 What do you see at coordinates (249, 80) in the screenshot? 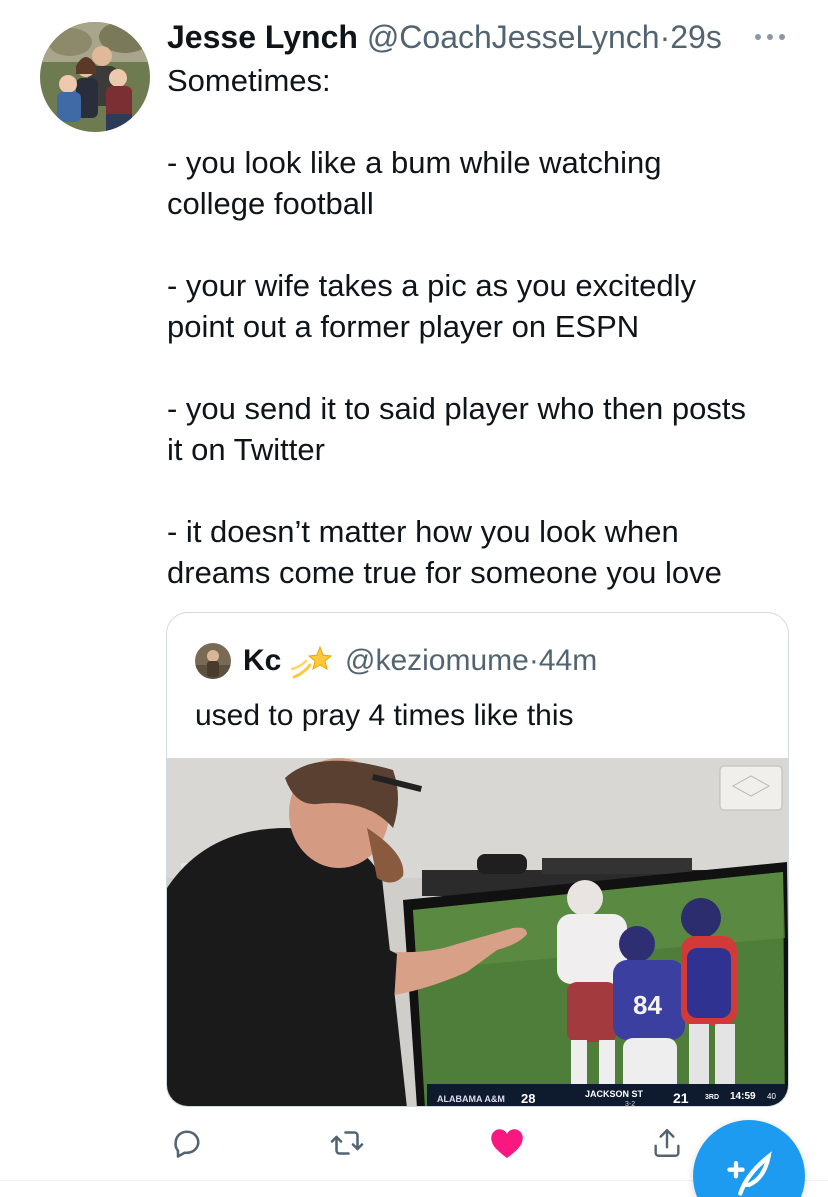
I see `tweet-line: Sometimes:` at bounding box center [249, 80].